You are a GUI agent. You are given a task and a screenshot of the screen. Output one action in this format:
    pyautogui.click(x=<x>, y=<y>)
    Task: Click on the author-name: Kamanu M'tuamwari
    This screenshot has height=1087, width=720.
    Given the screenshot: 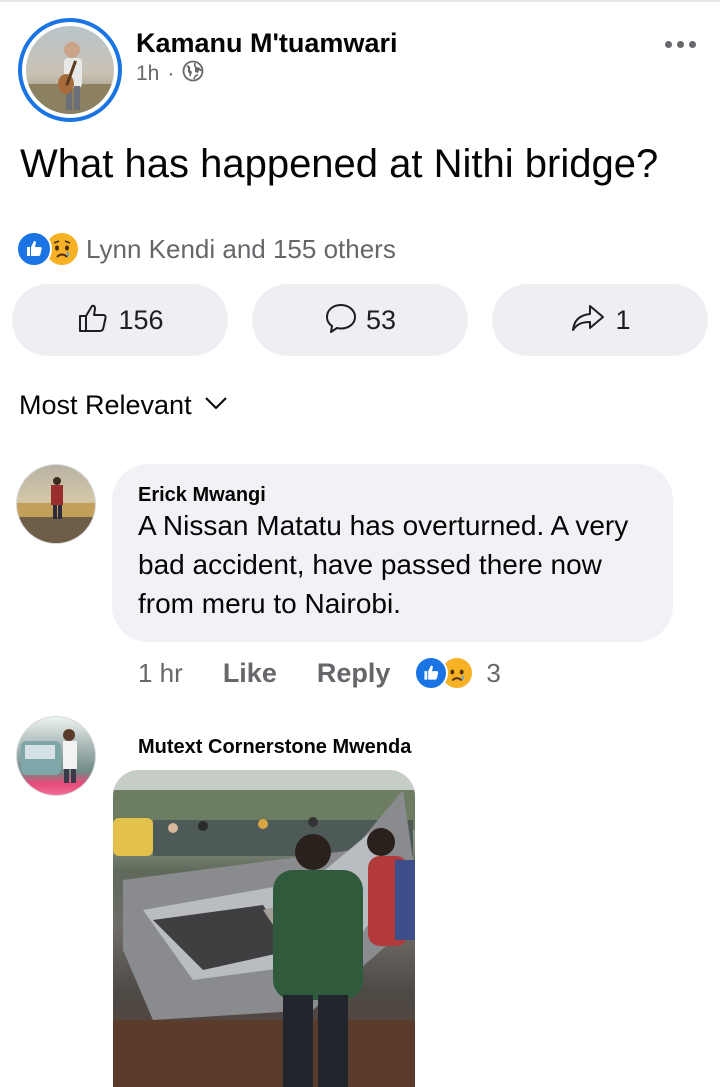 What is the action you would take?
    pyautogui.click(x=266, y=43)
    